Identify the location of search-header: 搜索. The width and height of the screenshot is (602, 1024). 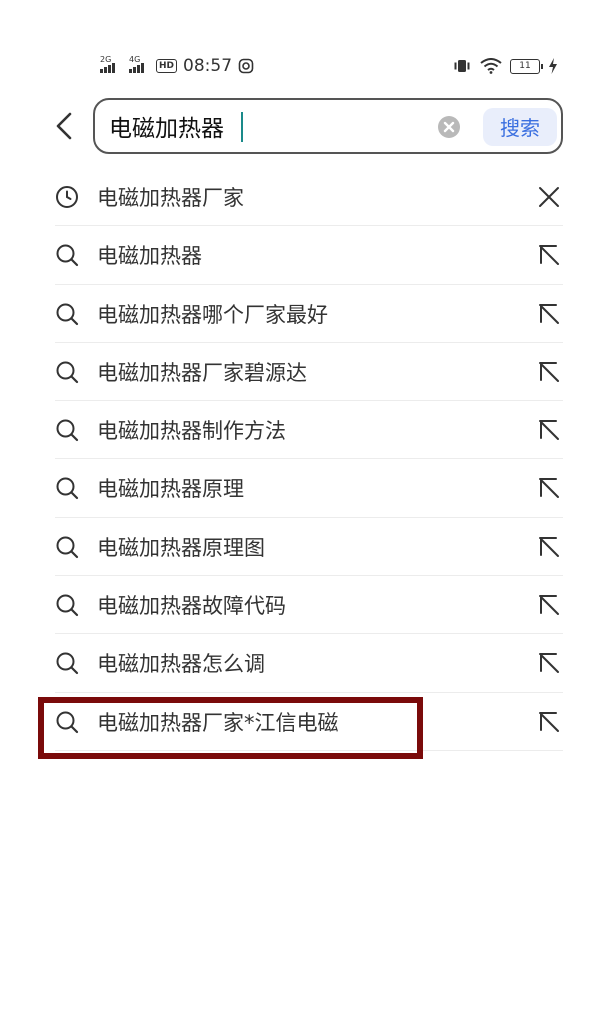
(301, 127).